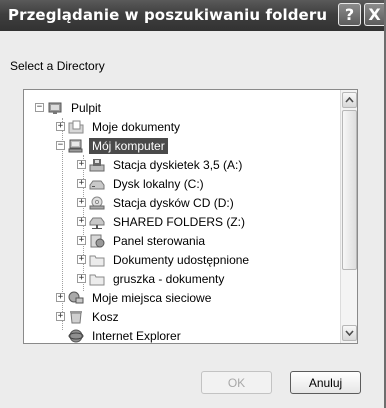 This screenshot has width=386, height=408. I want to click on tree-item: Internet Explorer, so click(120, 334).